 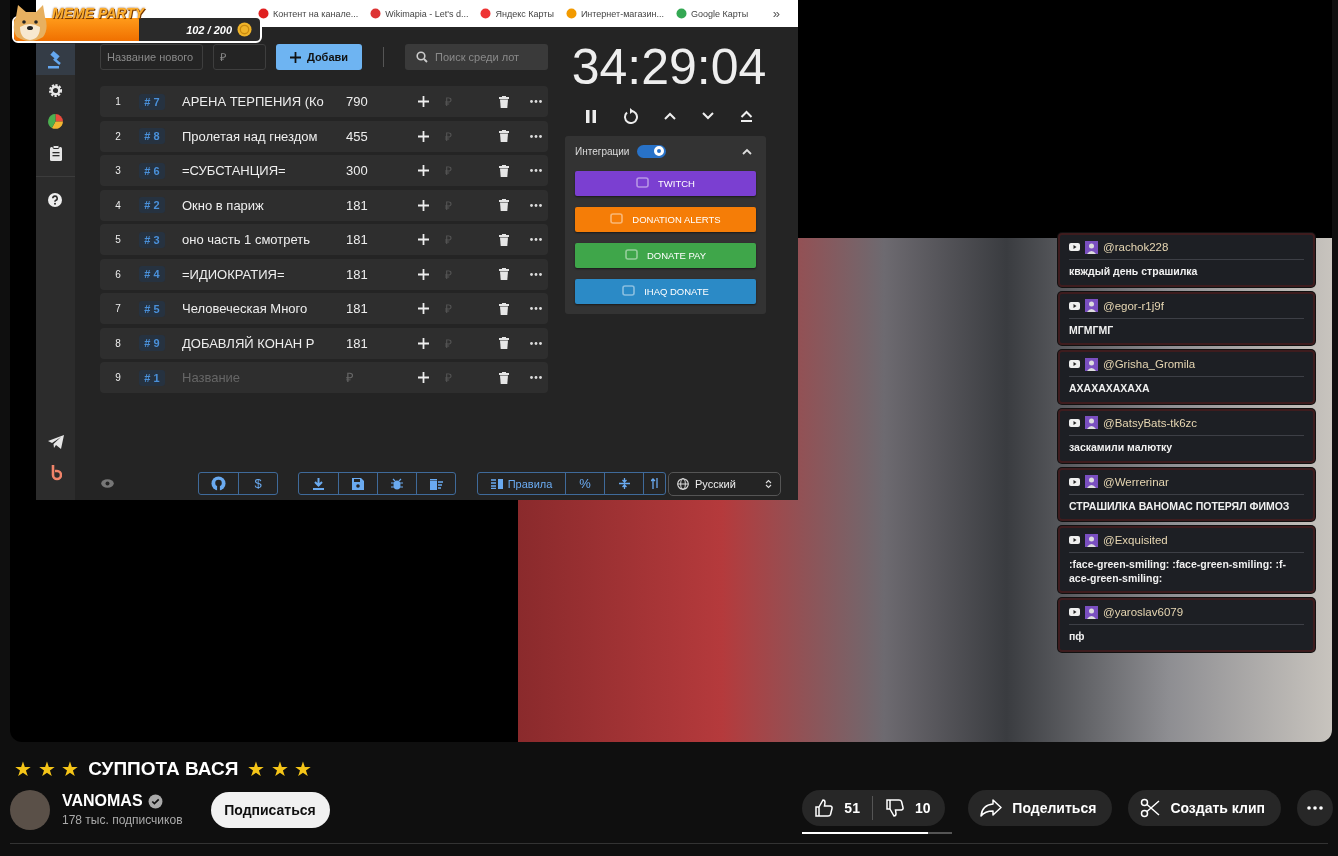 What do you see at coordinates (257, 205) in the screenshot?
I see `lot-name-field: Окно в париж` at bounding box center [257, 205].